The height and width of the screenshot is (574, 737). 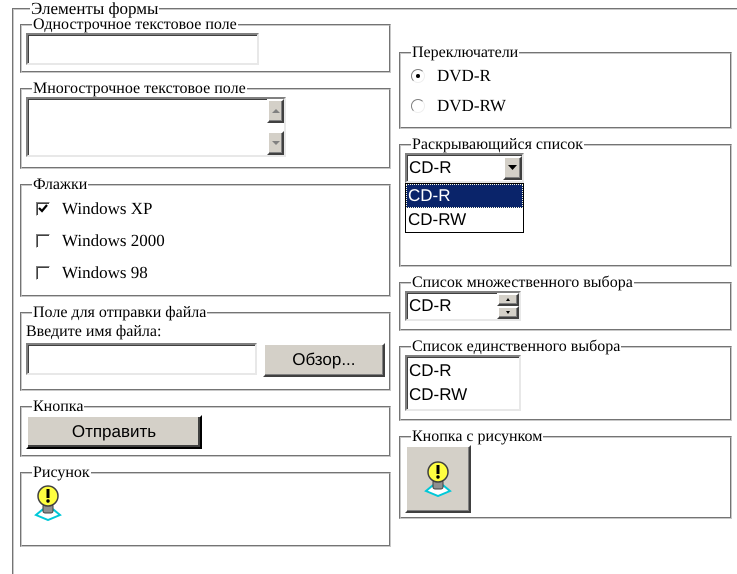 I want to click on text-input-field, so click(x=142, y=49).